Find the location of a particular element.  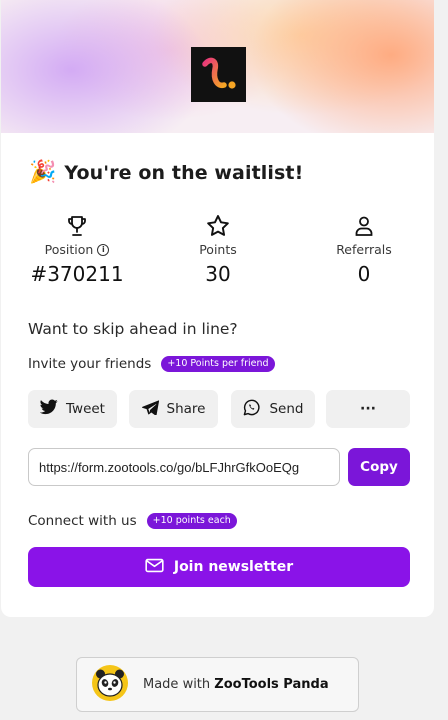

stat-label: Referrals is located at coordinates (364, 249).